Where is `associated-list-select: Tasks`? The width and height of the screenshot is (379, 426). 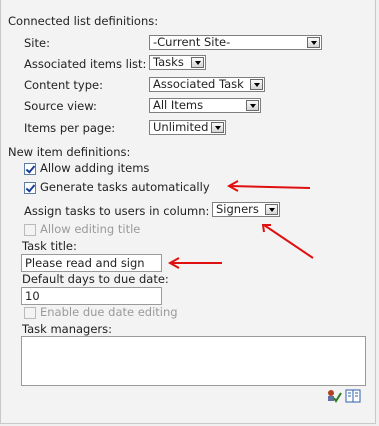
associated-list-select: Tasks is located at coordinates (177, 62).